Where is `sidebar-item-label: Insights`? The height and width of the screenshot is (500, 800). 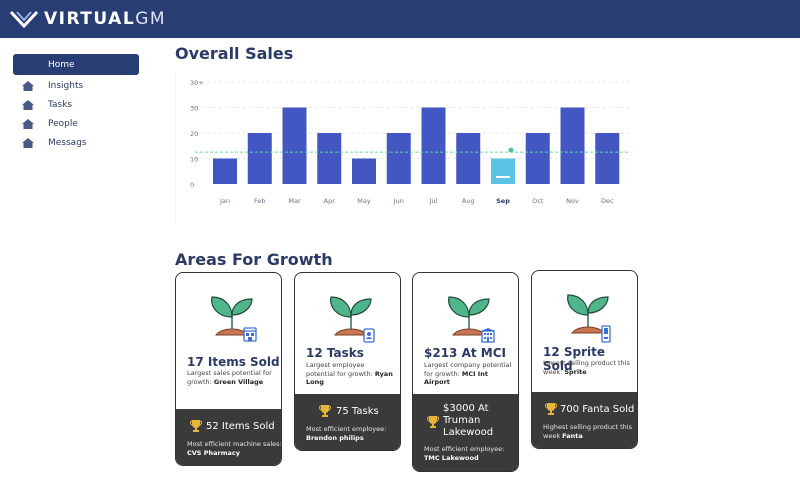
sidebar-item-label: Insights is located at coordinates (66, 85).